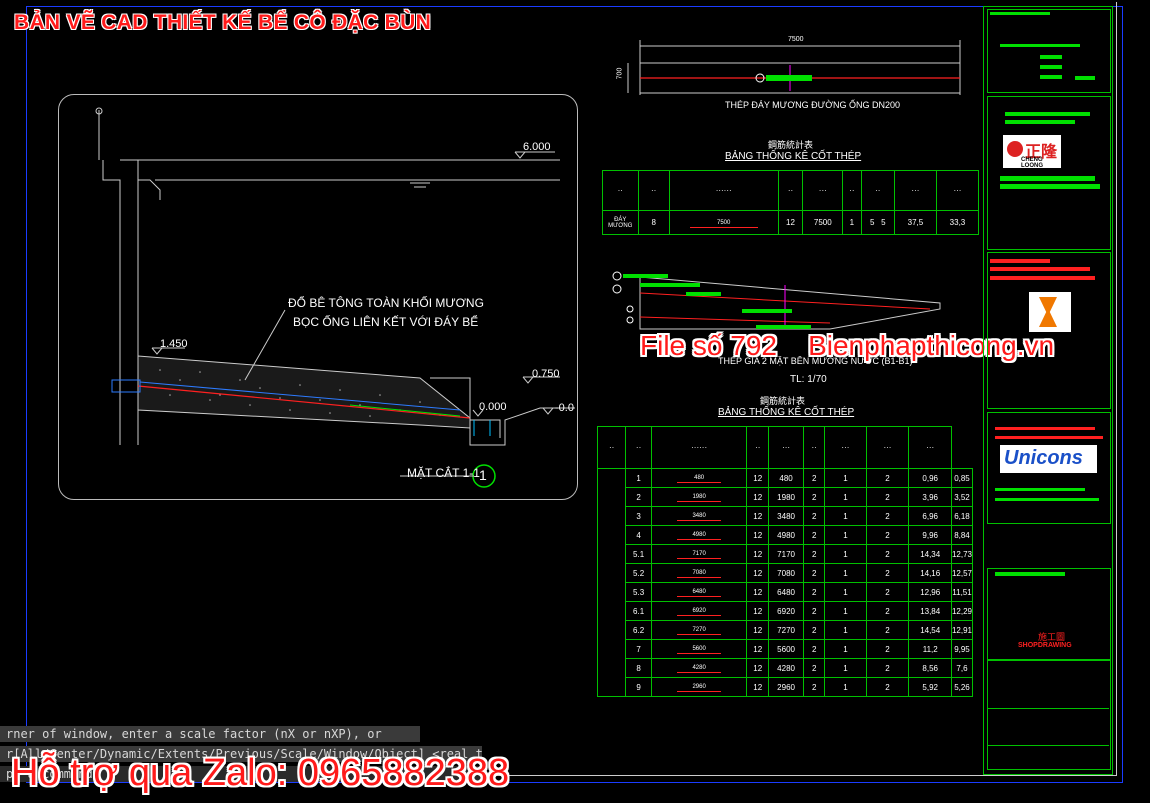  I want to click on table2-weight: 3,52, so click(962, 497).